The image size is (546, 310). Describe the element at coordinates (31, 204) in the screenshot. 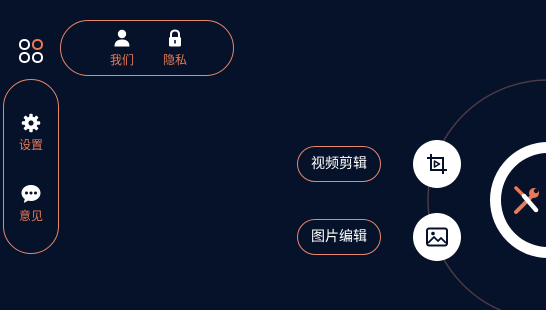

I see `side-item-feedback: 意见` at that location.